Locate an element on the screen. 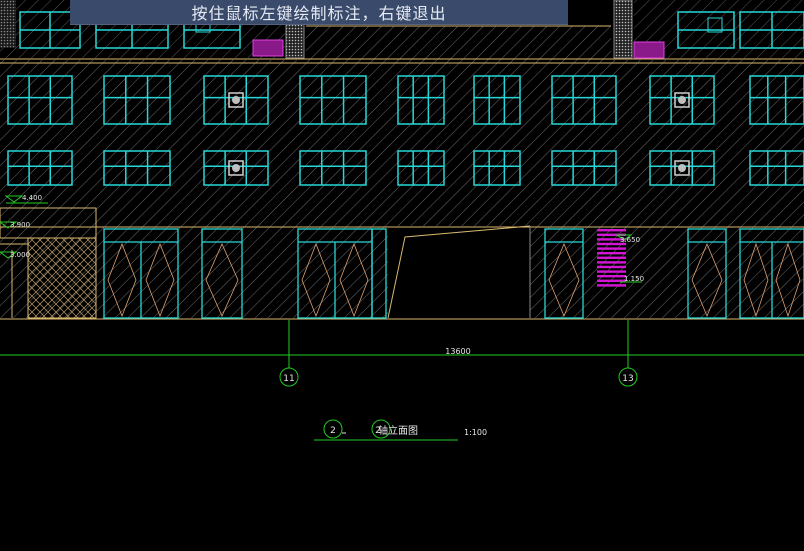 This screenshot has width=804, height=551. drawing-title-block: 2 2 轴立面图 1:100 is located at coordinates (400, 430).